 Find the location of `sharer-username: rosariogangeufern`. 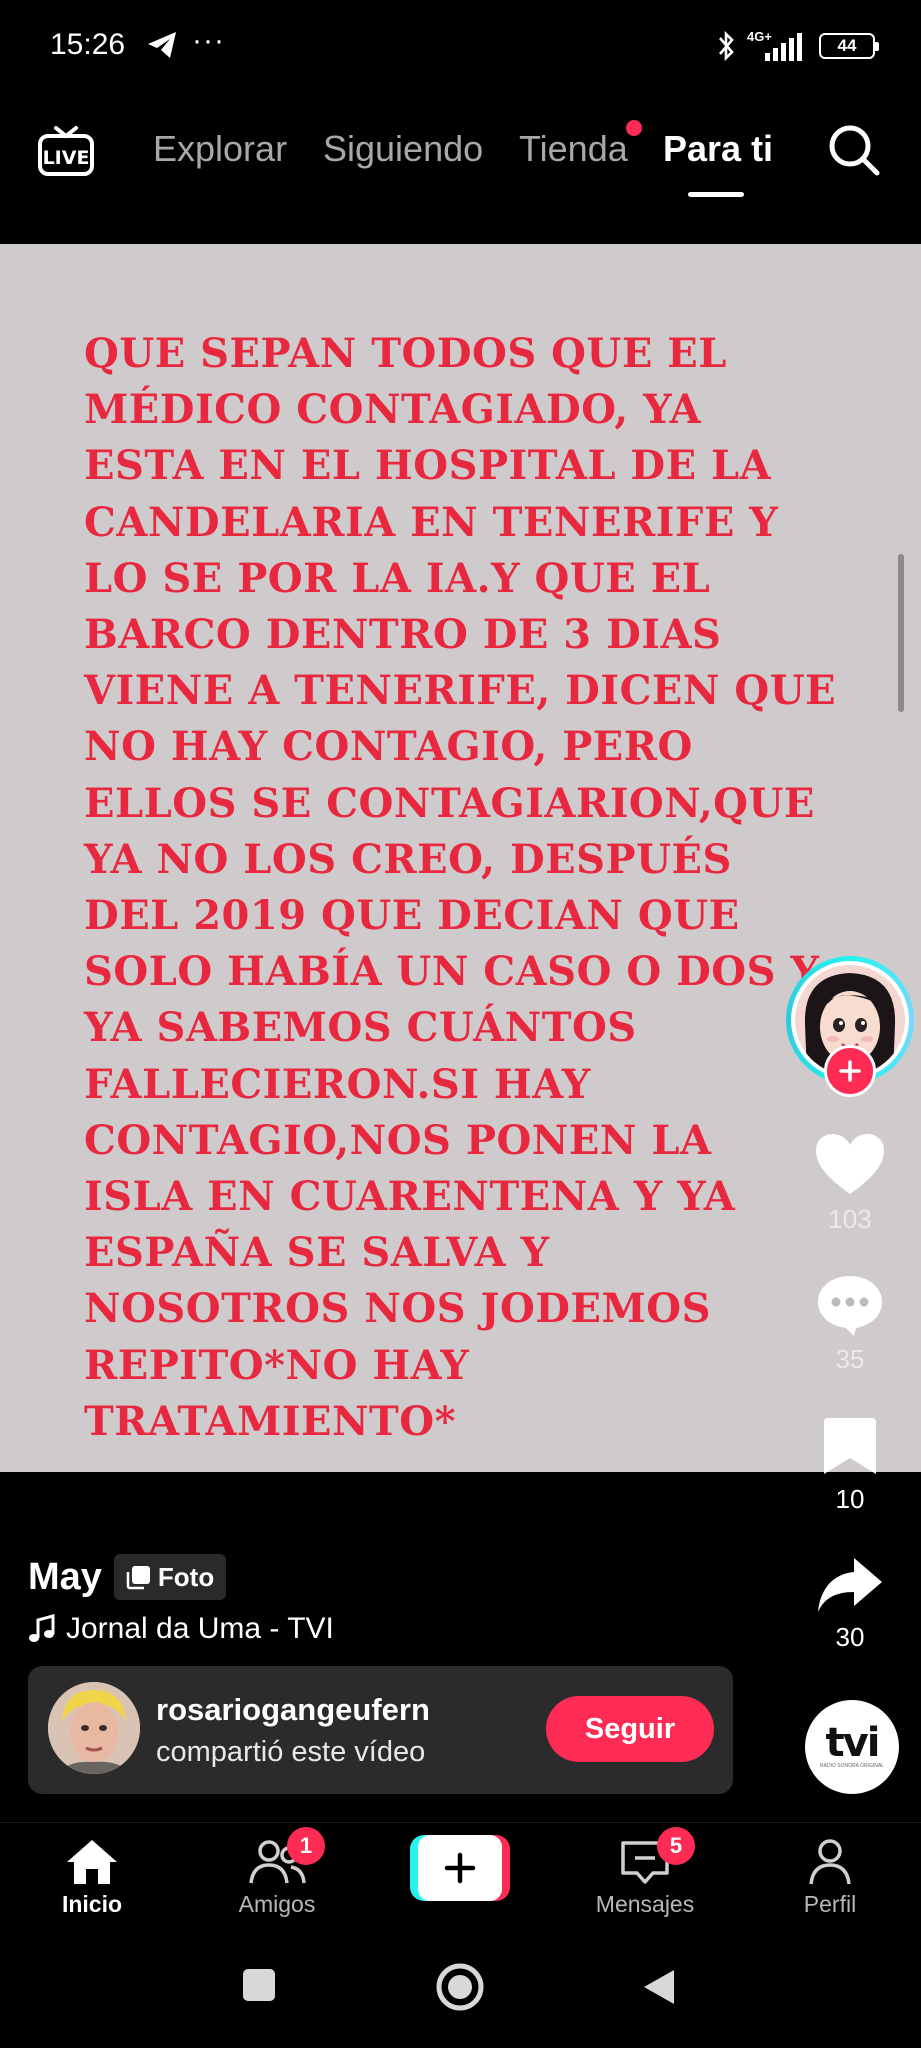

sharer-username: rosariogangeufern is located at coordinates (293, 1710).